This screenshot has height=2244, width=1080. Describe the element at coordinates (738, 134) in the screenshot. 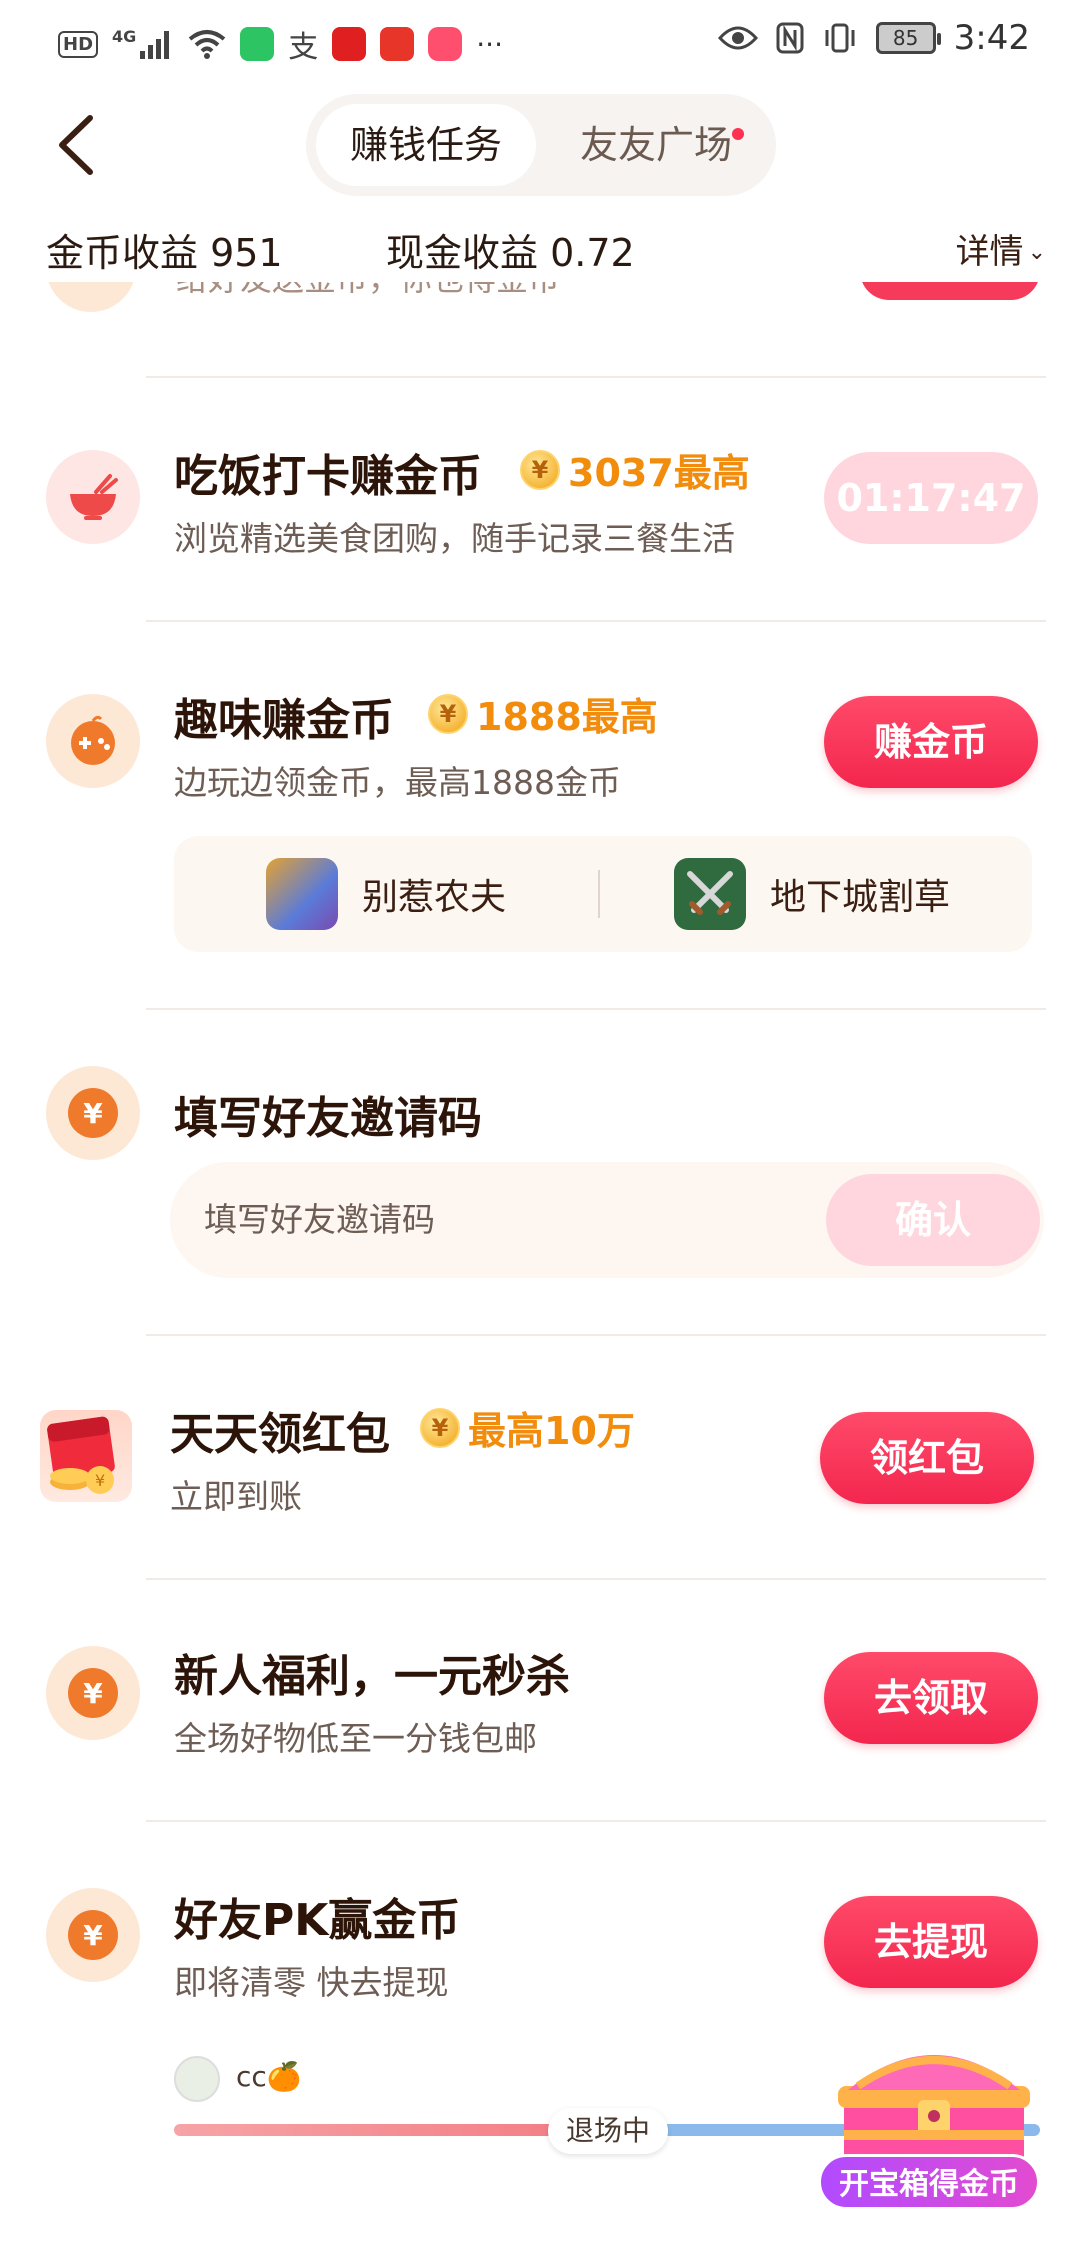

I see `notification-dot` at that location.